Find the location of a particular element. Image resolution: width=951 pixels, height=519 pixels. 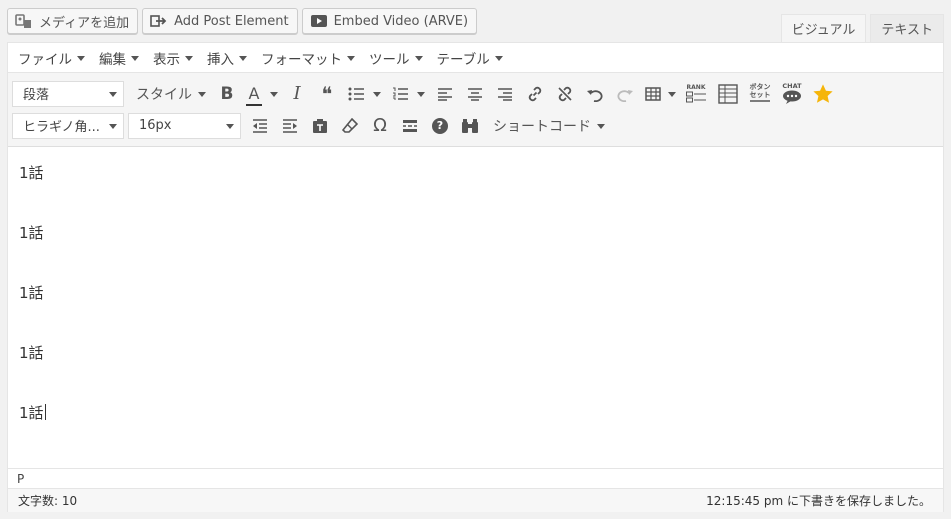

style-dropdown: スタイル is located at coordinates (170, 94).